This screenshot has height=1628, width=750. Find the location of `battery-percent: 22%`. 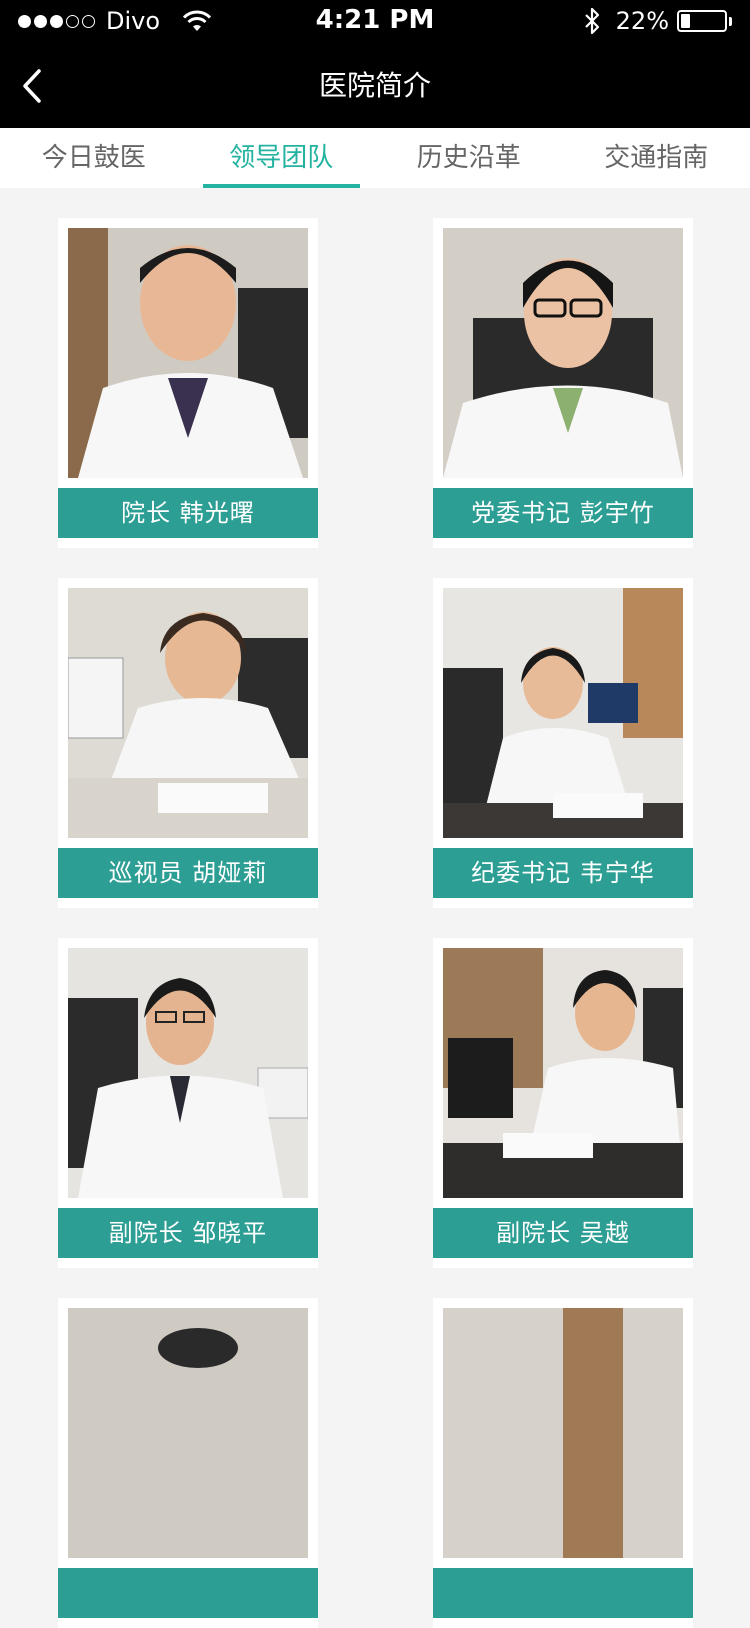

battery-percent: 22% is located at coordinates (642, 21).